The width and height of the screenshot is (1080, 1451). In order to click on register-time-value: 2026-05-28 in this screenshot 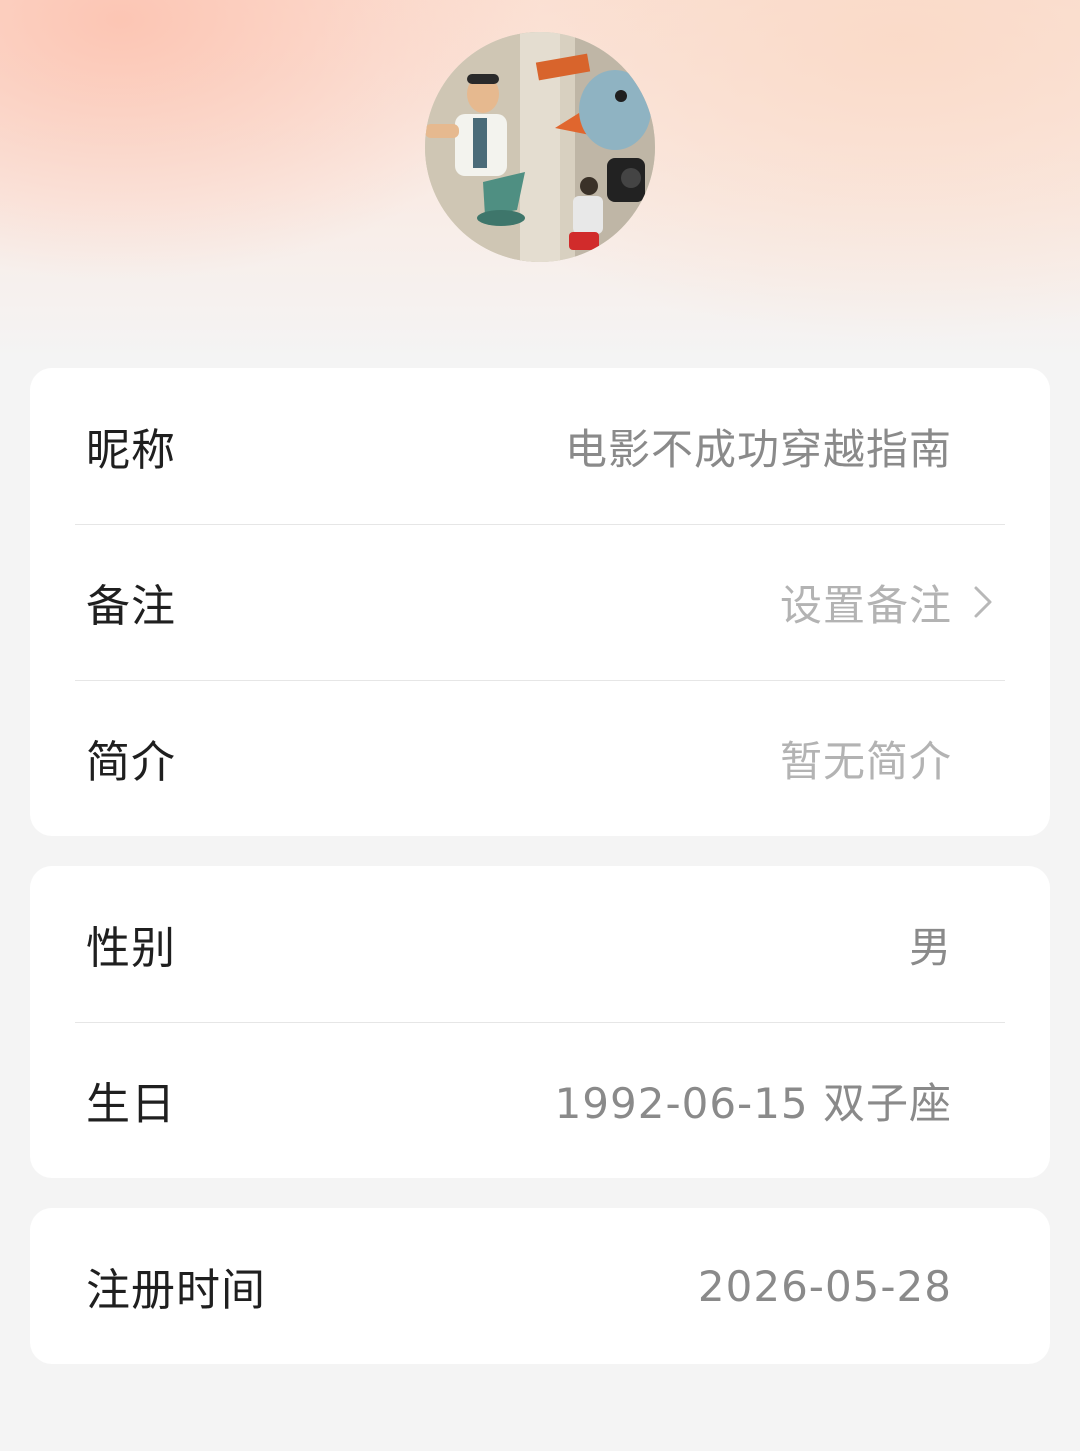, I will do `click(824, 1286)`.